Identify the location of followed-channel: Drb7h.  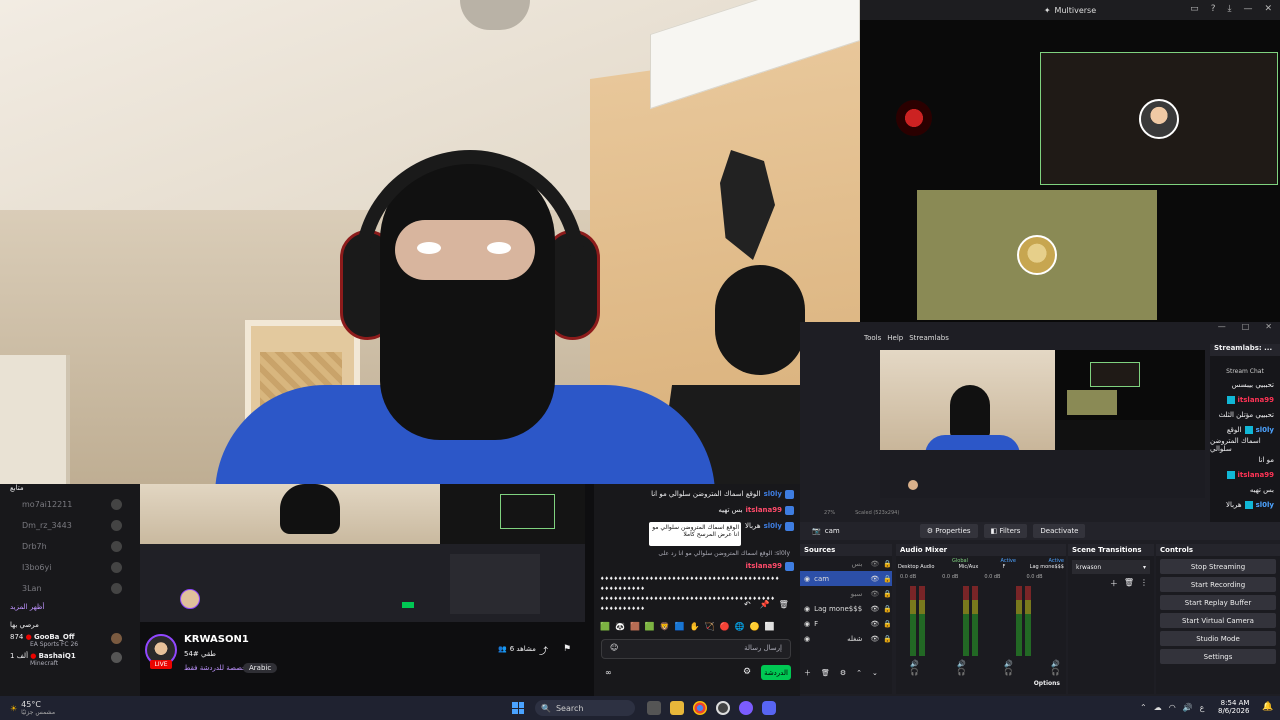
(70, 546).